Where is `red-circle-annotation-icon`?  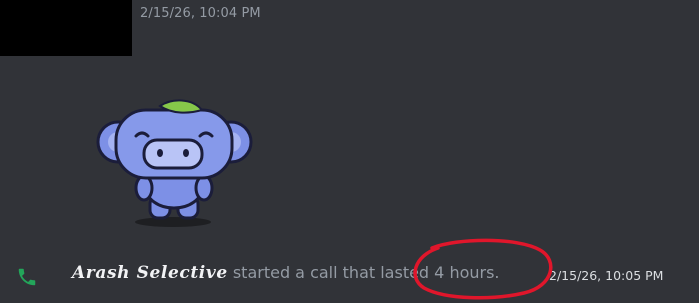
red-circle-annotation-icon is located at coordinates (483, 269).